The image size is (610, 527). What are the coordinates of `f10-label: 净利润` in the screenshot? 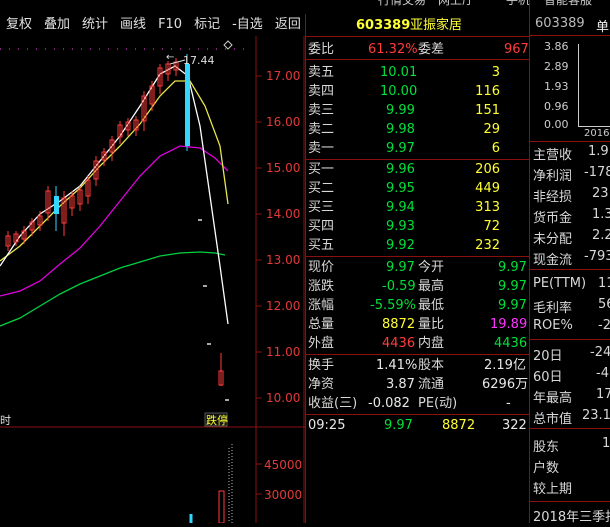 It's located at (553, 176).